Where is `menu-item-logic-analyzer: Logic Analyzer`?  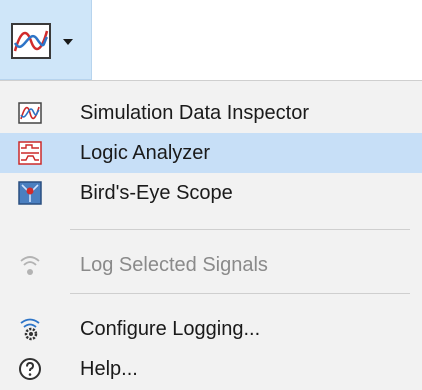
menu-item-logic-analyzer: Logic Analyzer is located at coordinates (211, 153).